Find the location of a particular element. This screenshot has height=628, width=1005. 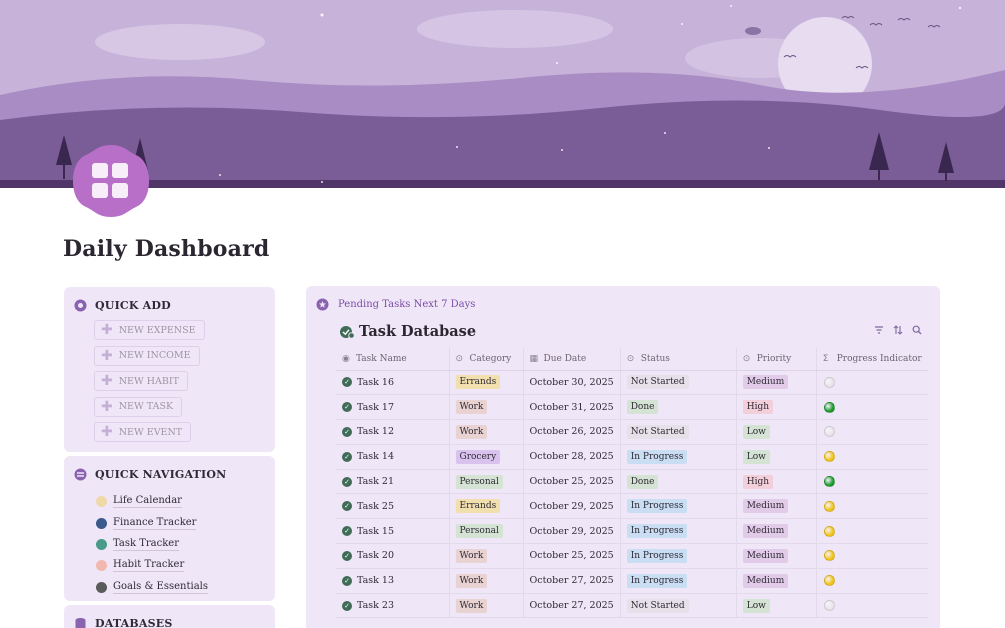

task-database-title: Task Database is located at coordinates (407, 331).